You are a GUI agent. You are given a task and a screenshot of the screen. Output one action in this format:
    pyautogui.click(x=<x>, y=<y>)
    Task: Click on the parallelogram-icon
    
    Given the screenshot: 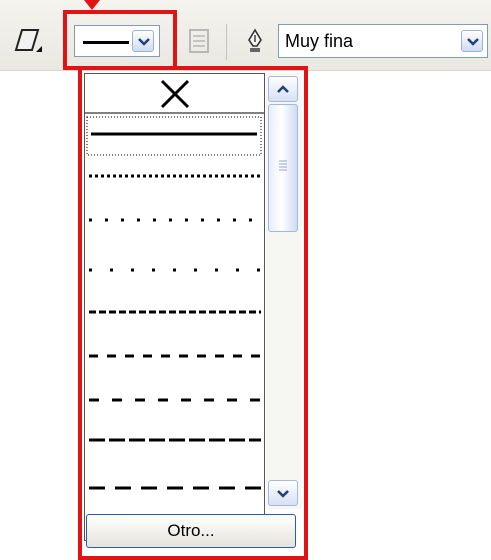 What is the action you would take?
    pyautogui.click(x=28, y=40)
    